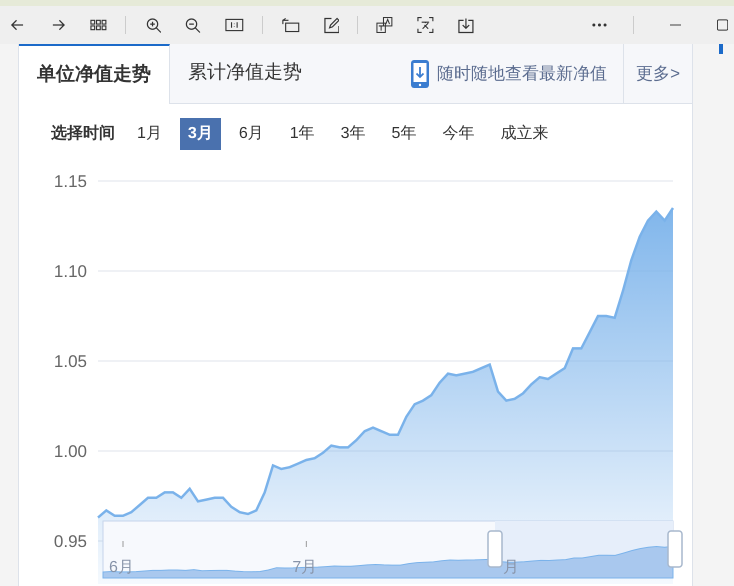 The width and height of the screenshot is (734, 586). Describe the element at coordinates (420, 74) in the screenshot. I see `phone-icon` at that location.